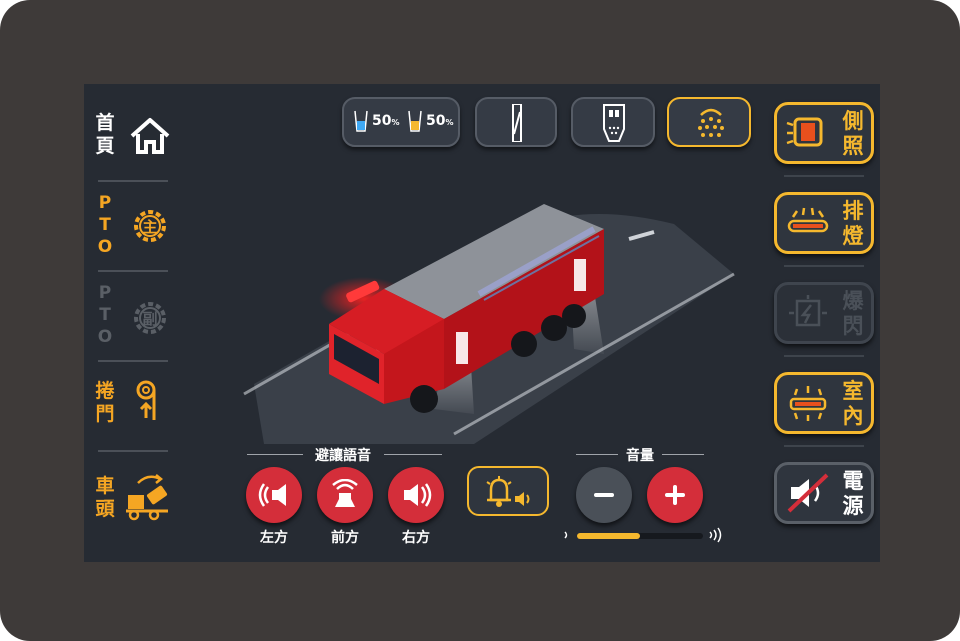  I want to click on nav-home-label: 首 頁, so click(105, 134).